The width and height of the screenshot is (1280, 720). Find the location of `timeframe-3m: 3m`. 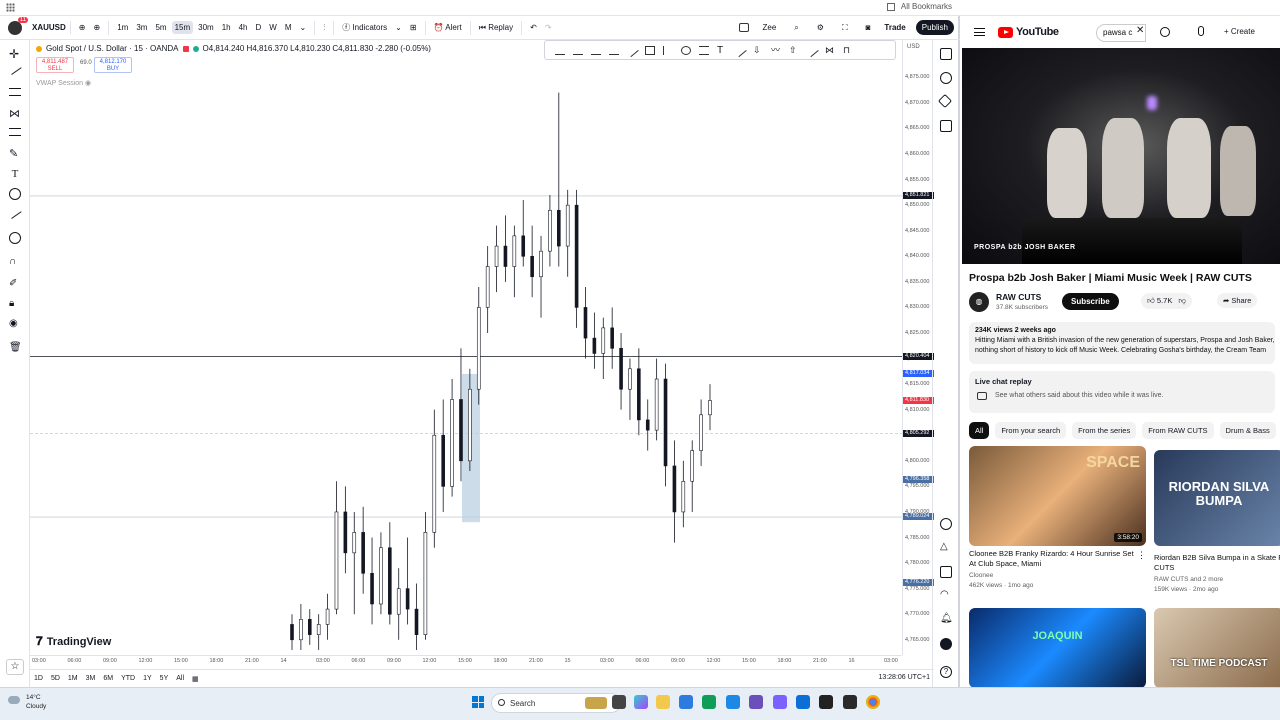

timeframe-3m: 3m is located at coordinates (141, 27).